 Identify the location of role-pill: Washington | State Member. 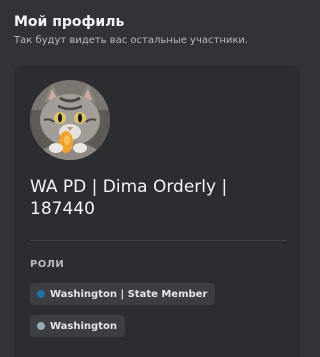
(123, 294).